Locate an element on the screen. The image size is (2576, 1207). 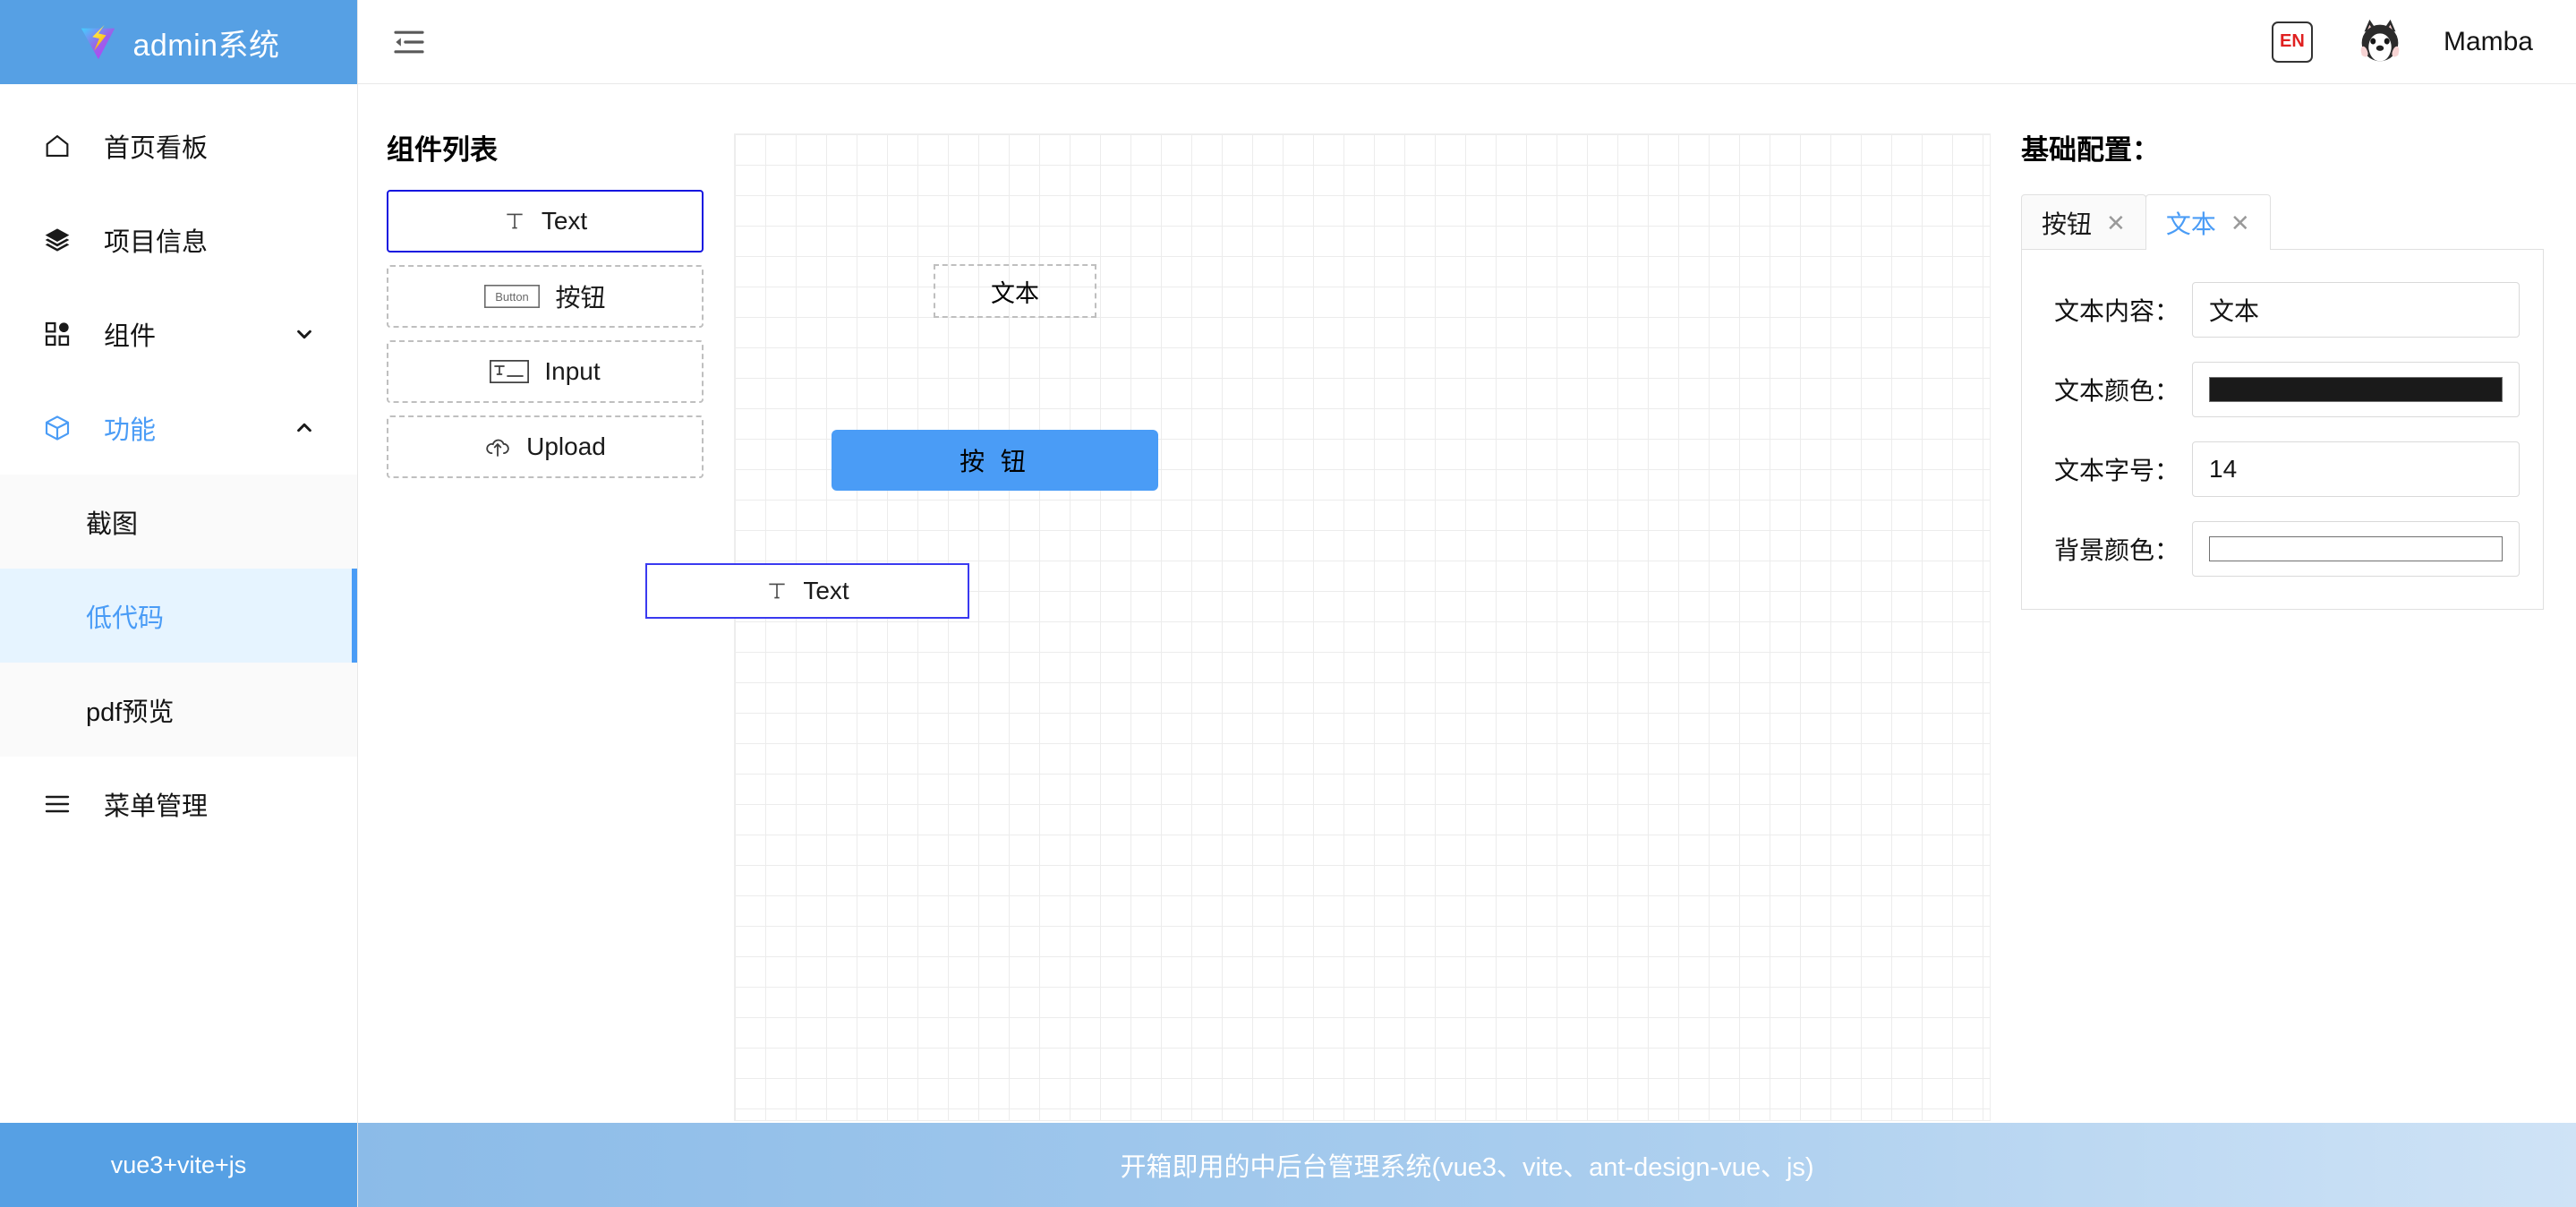
component-item-button: Button 按钮 is located at coordinates (545, 296).